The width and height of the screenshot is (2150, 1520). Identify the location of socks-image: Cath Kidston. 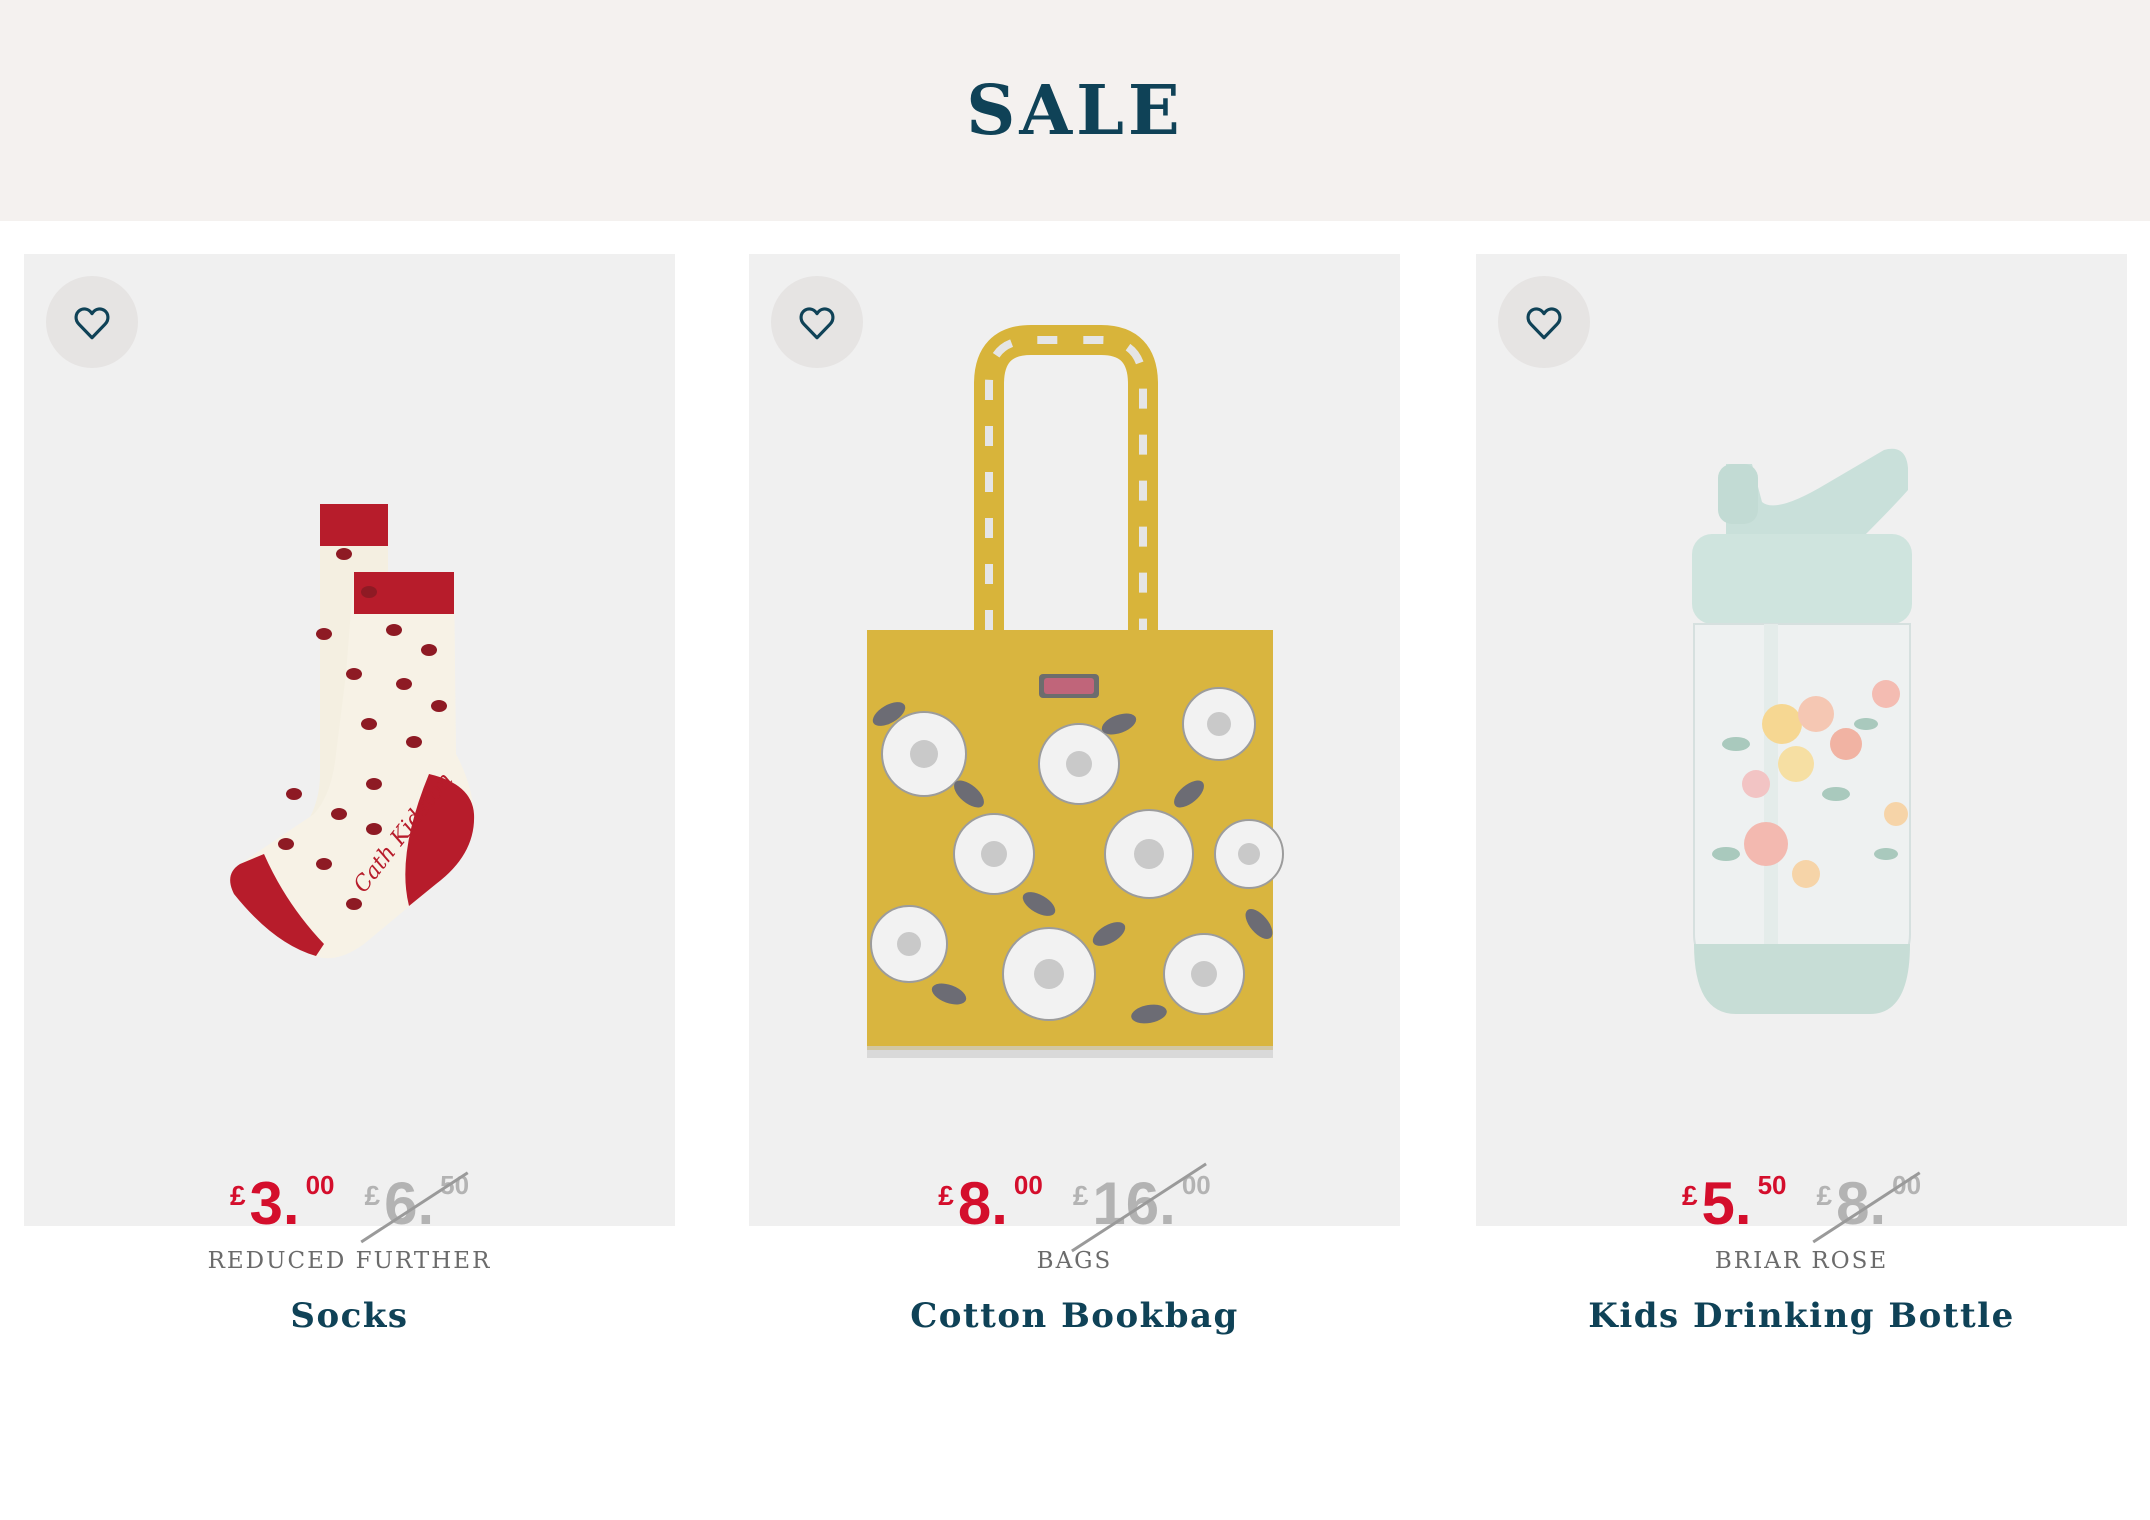
(352, 731).